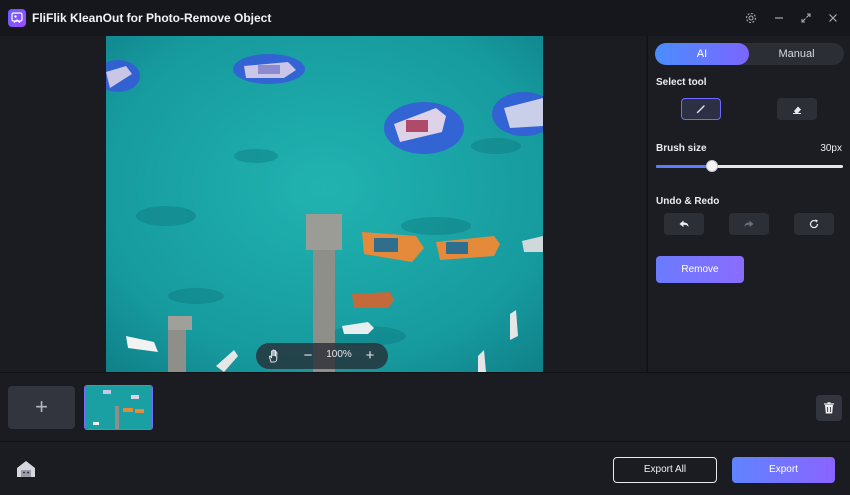  Describe the element at coordinates (702, 54) in the screenshot. I see `mode-ai-tab: AI` at that location.